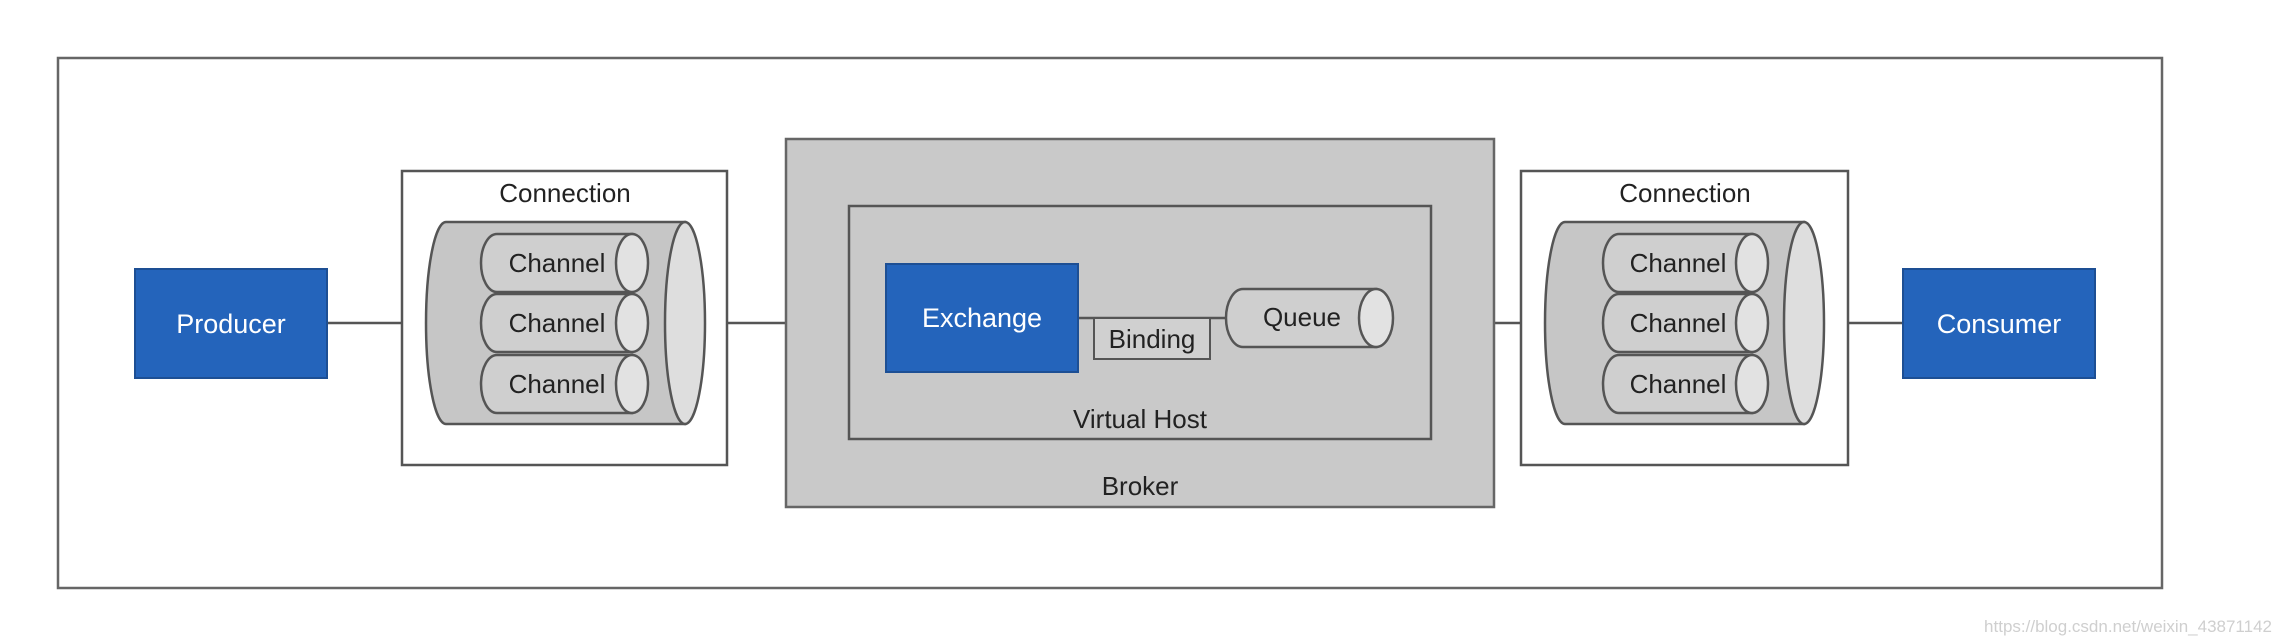  What do you see at coordinates (1140, 486) in the screenshot?
I see `broker-label: Broker` at bounding box center [1140, 486].